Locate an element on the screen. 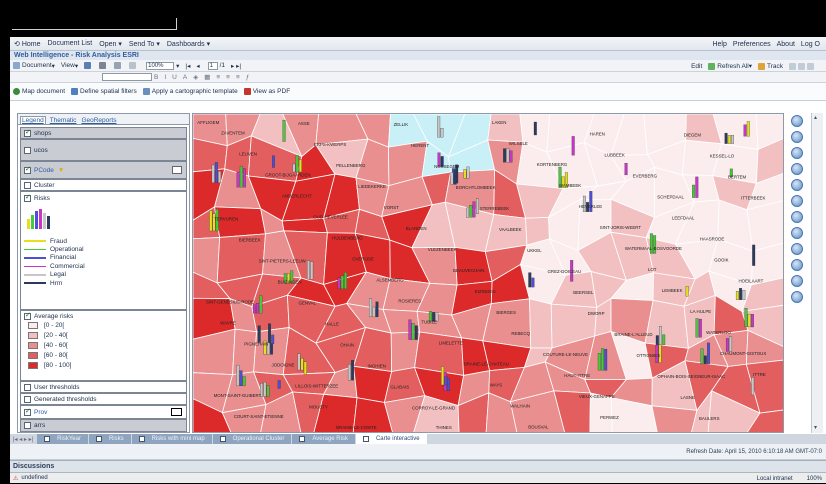  ucos-checkbox is located at coordinates (27, 150).